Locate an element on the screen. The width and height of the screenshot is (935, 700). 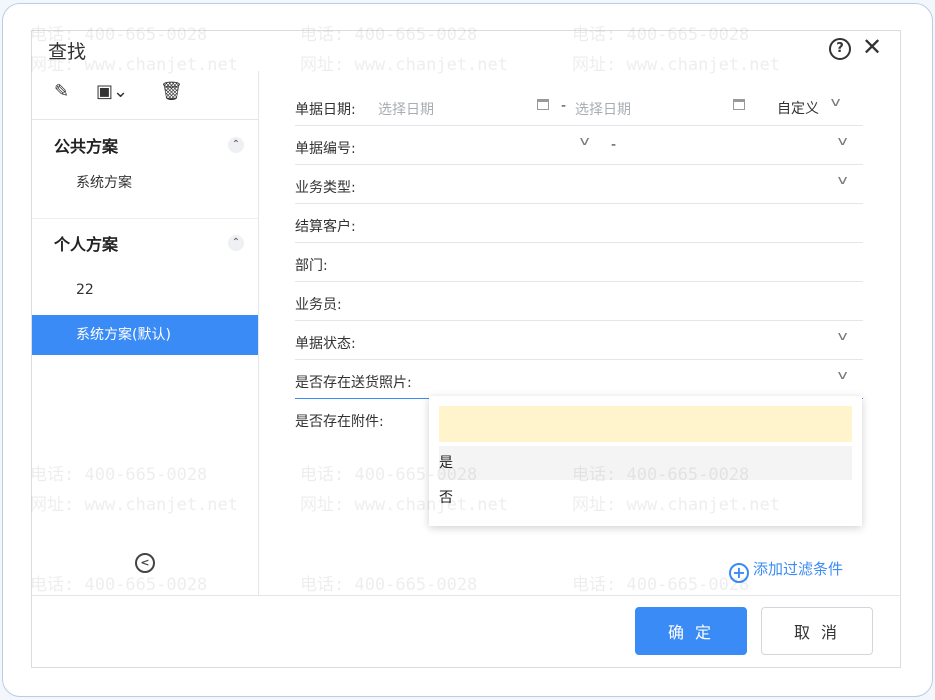
filter-row-dept: 部门: is located at coordinates (579, 262).